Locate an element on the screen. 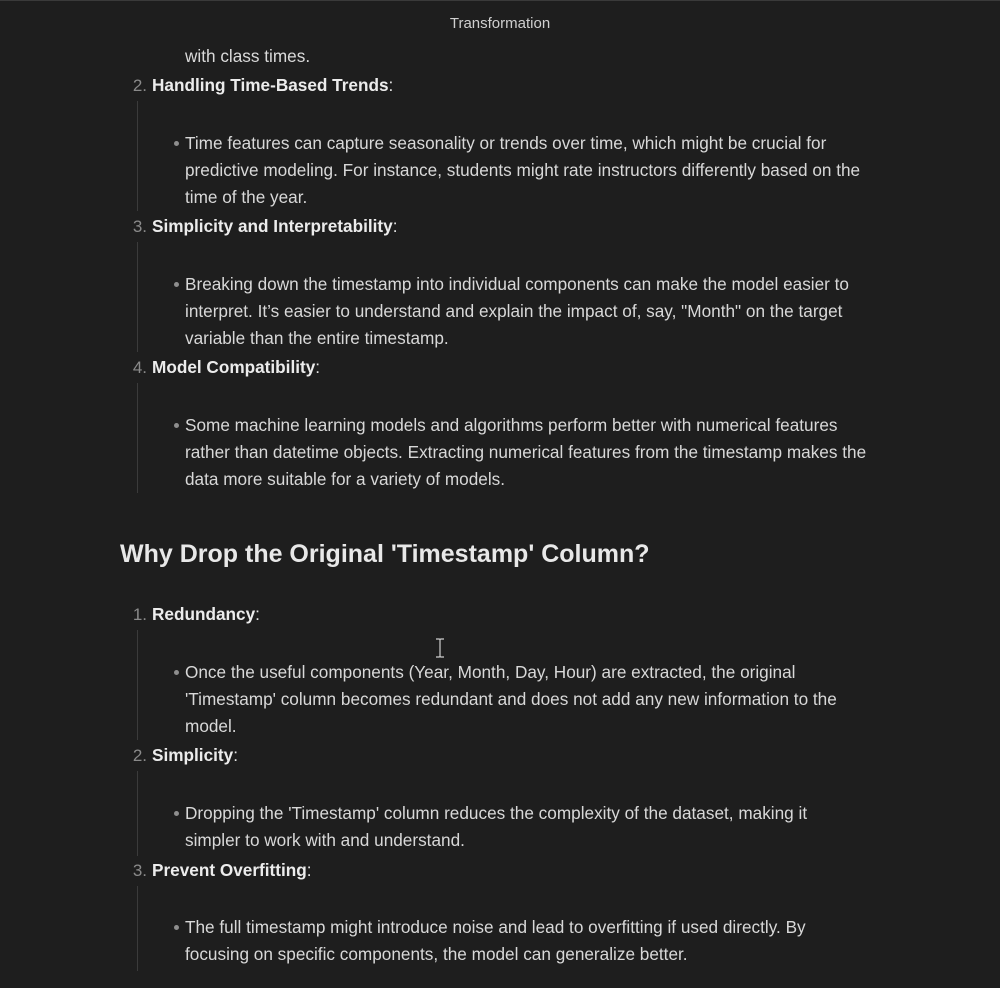 The width and height of the screenshot is (1000, 988). list-item-title-bold: Redundancy is located at coordinates (204, 614).